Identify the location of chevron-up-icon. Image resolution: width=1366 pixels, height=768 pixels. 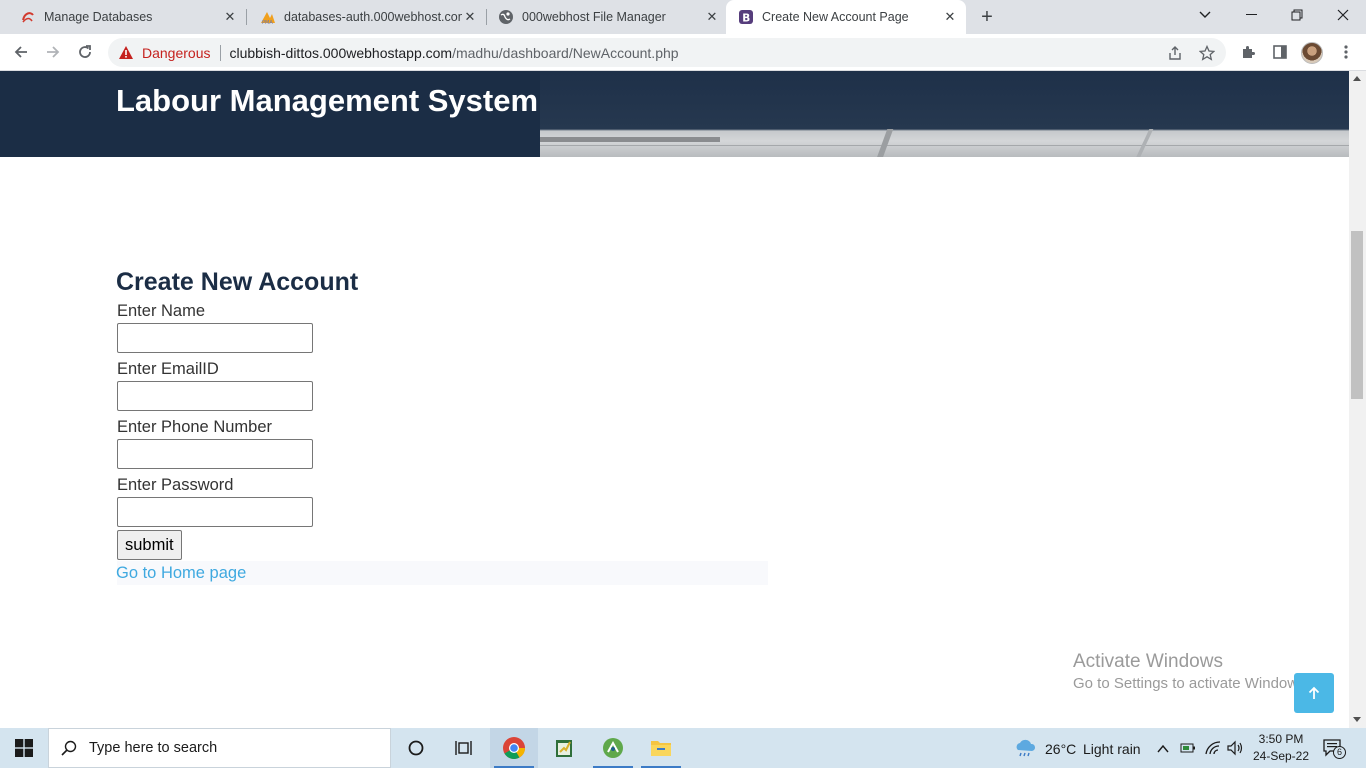
(1163, 750).